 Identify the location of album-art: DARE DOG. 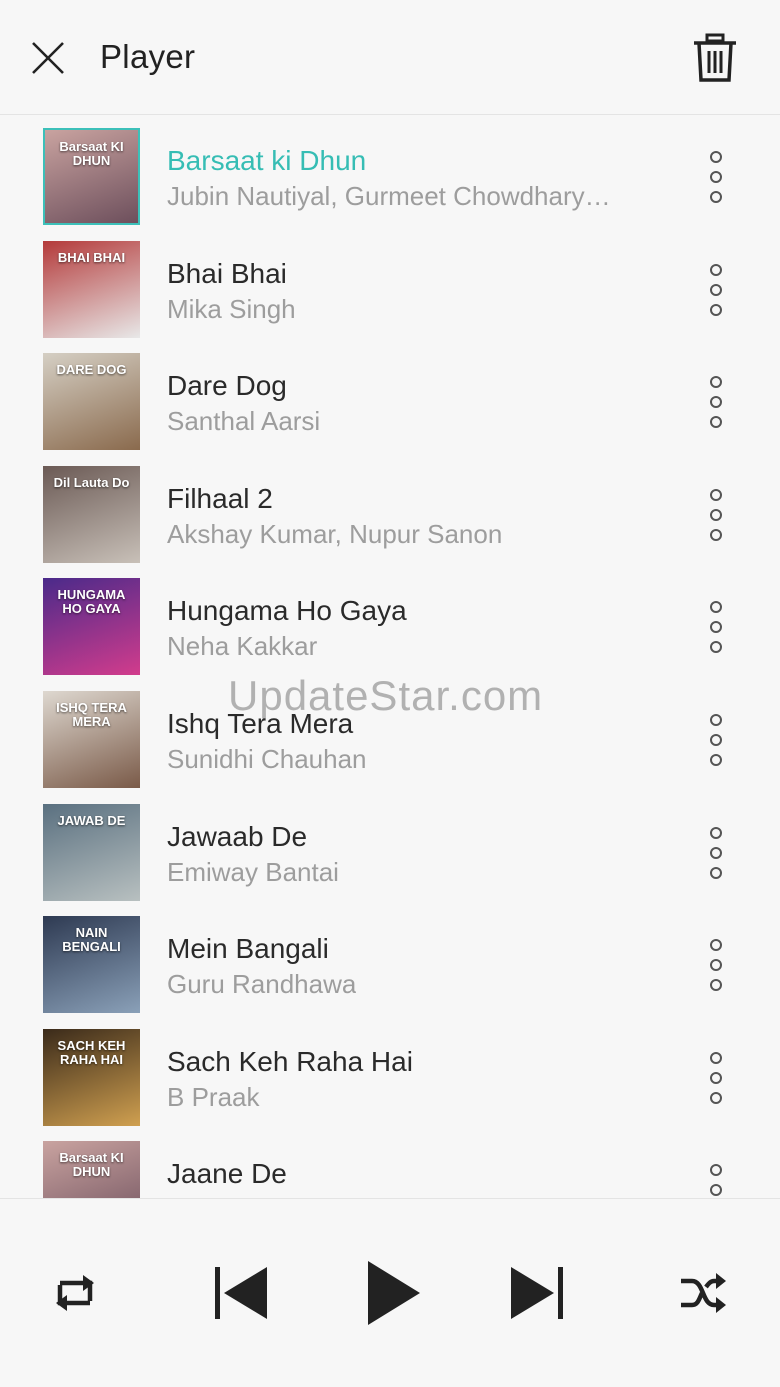
(91, 402).